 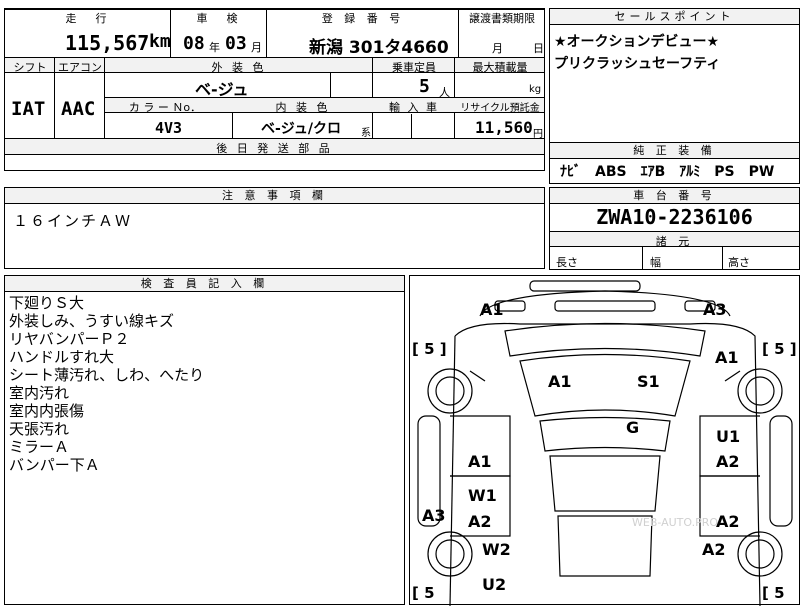 What do you see at coordinates (739, 262) in the screenshot?
I see `height-label: 高さ` at bounding box center [739, 262].